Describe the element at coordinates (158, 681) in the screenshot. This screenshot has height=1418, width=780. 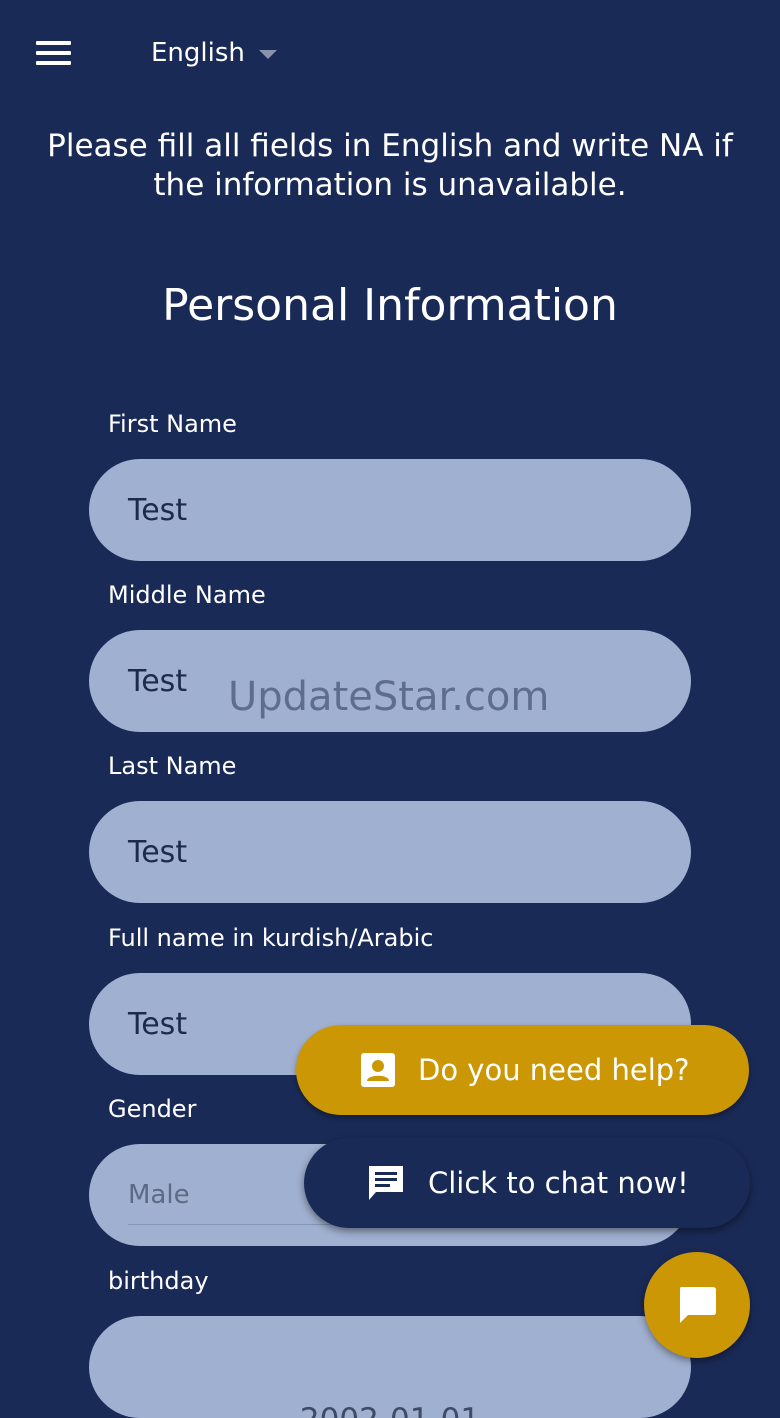
I see `middle-name-value: Test` at that location.